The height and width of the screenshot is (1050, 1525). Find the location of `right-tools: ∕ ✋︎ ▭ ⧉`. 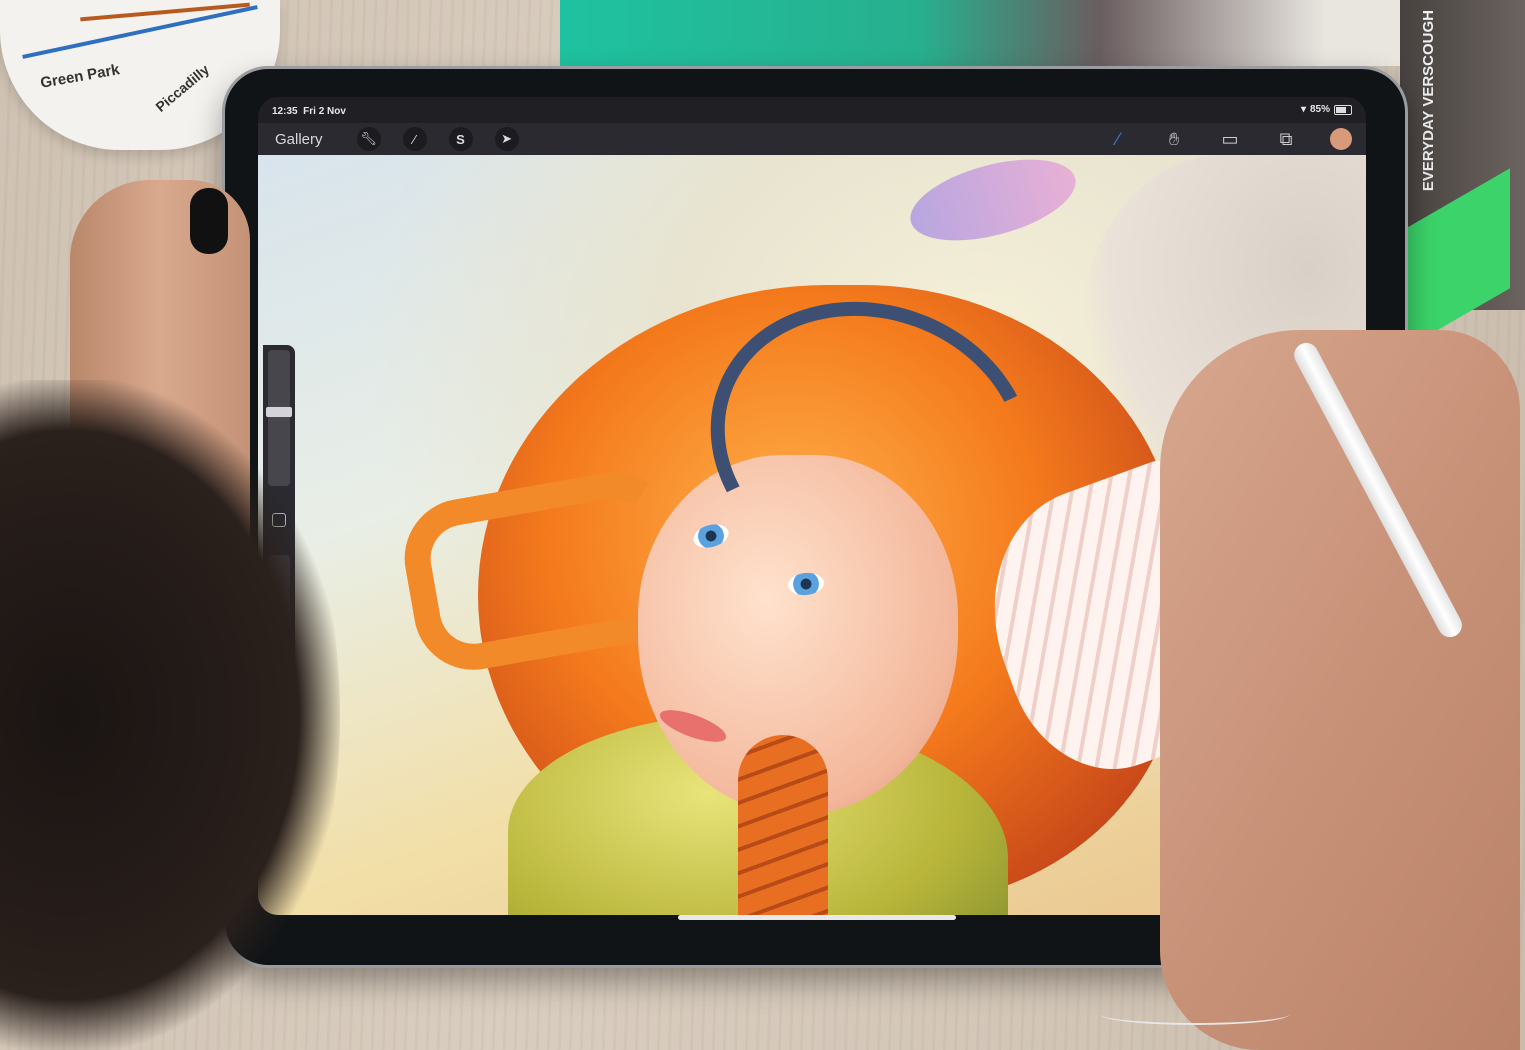

right-tools: ∕ ✋︎ ▭ ⧉ is located at coordinates (1229, 139).